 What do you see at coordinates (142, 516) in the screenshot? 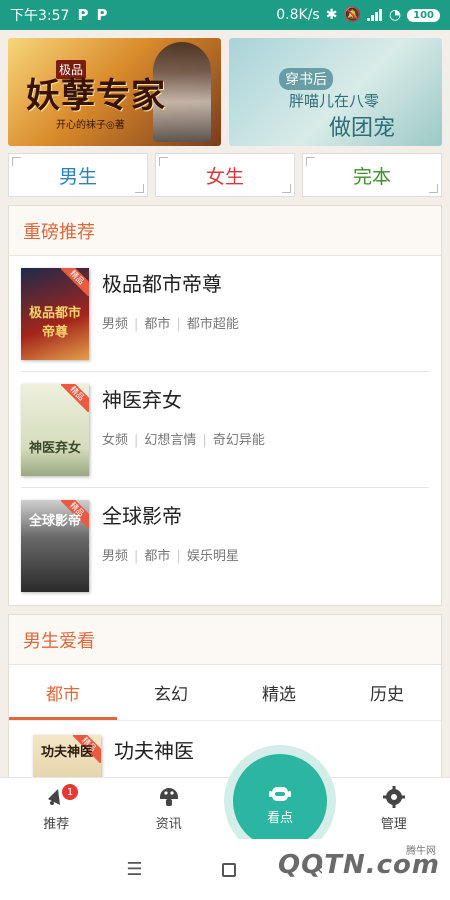
I see `book-title: 全球影帝` at bounding box center [142, 516].